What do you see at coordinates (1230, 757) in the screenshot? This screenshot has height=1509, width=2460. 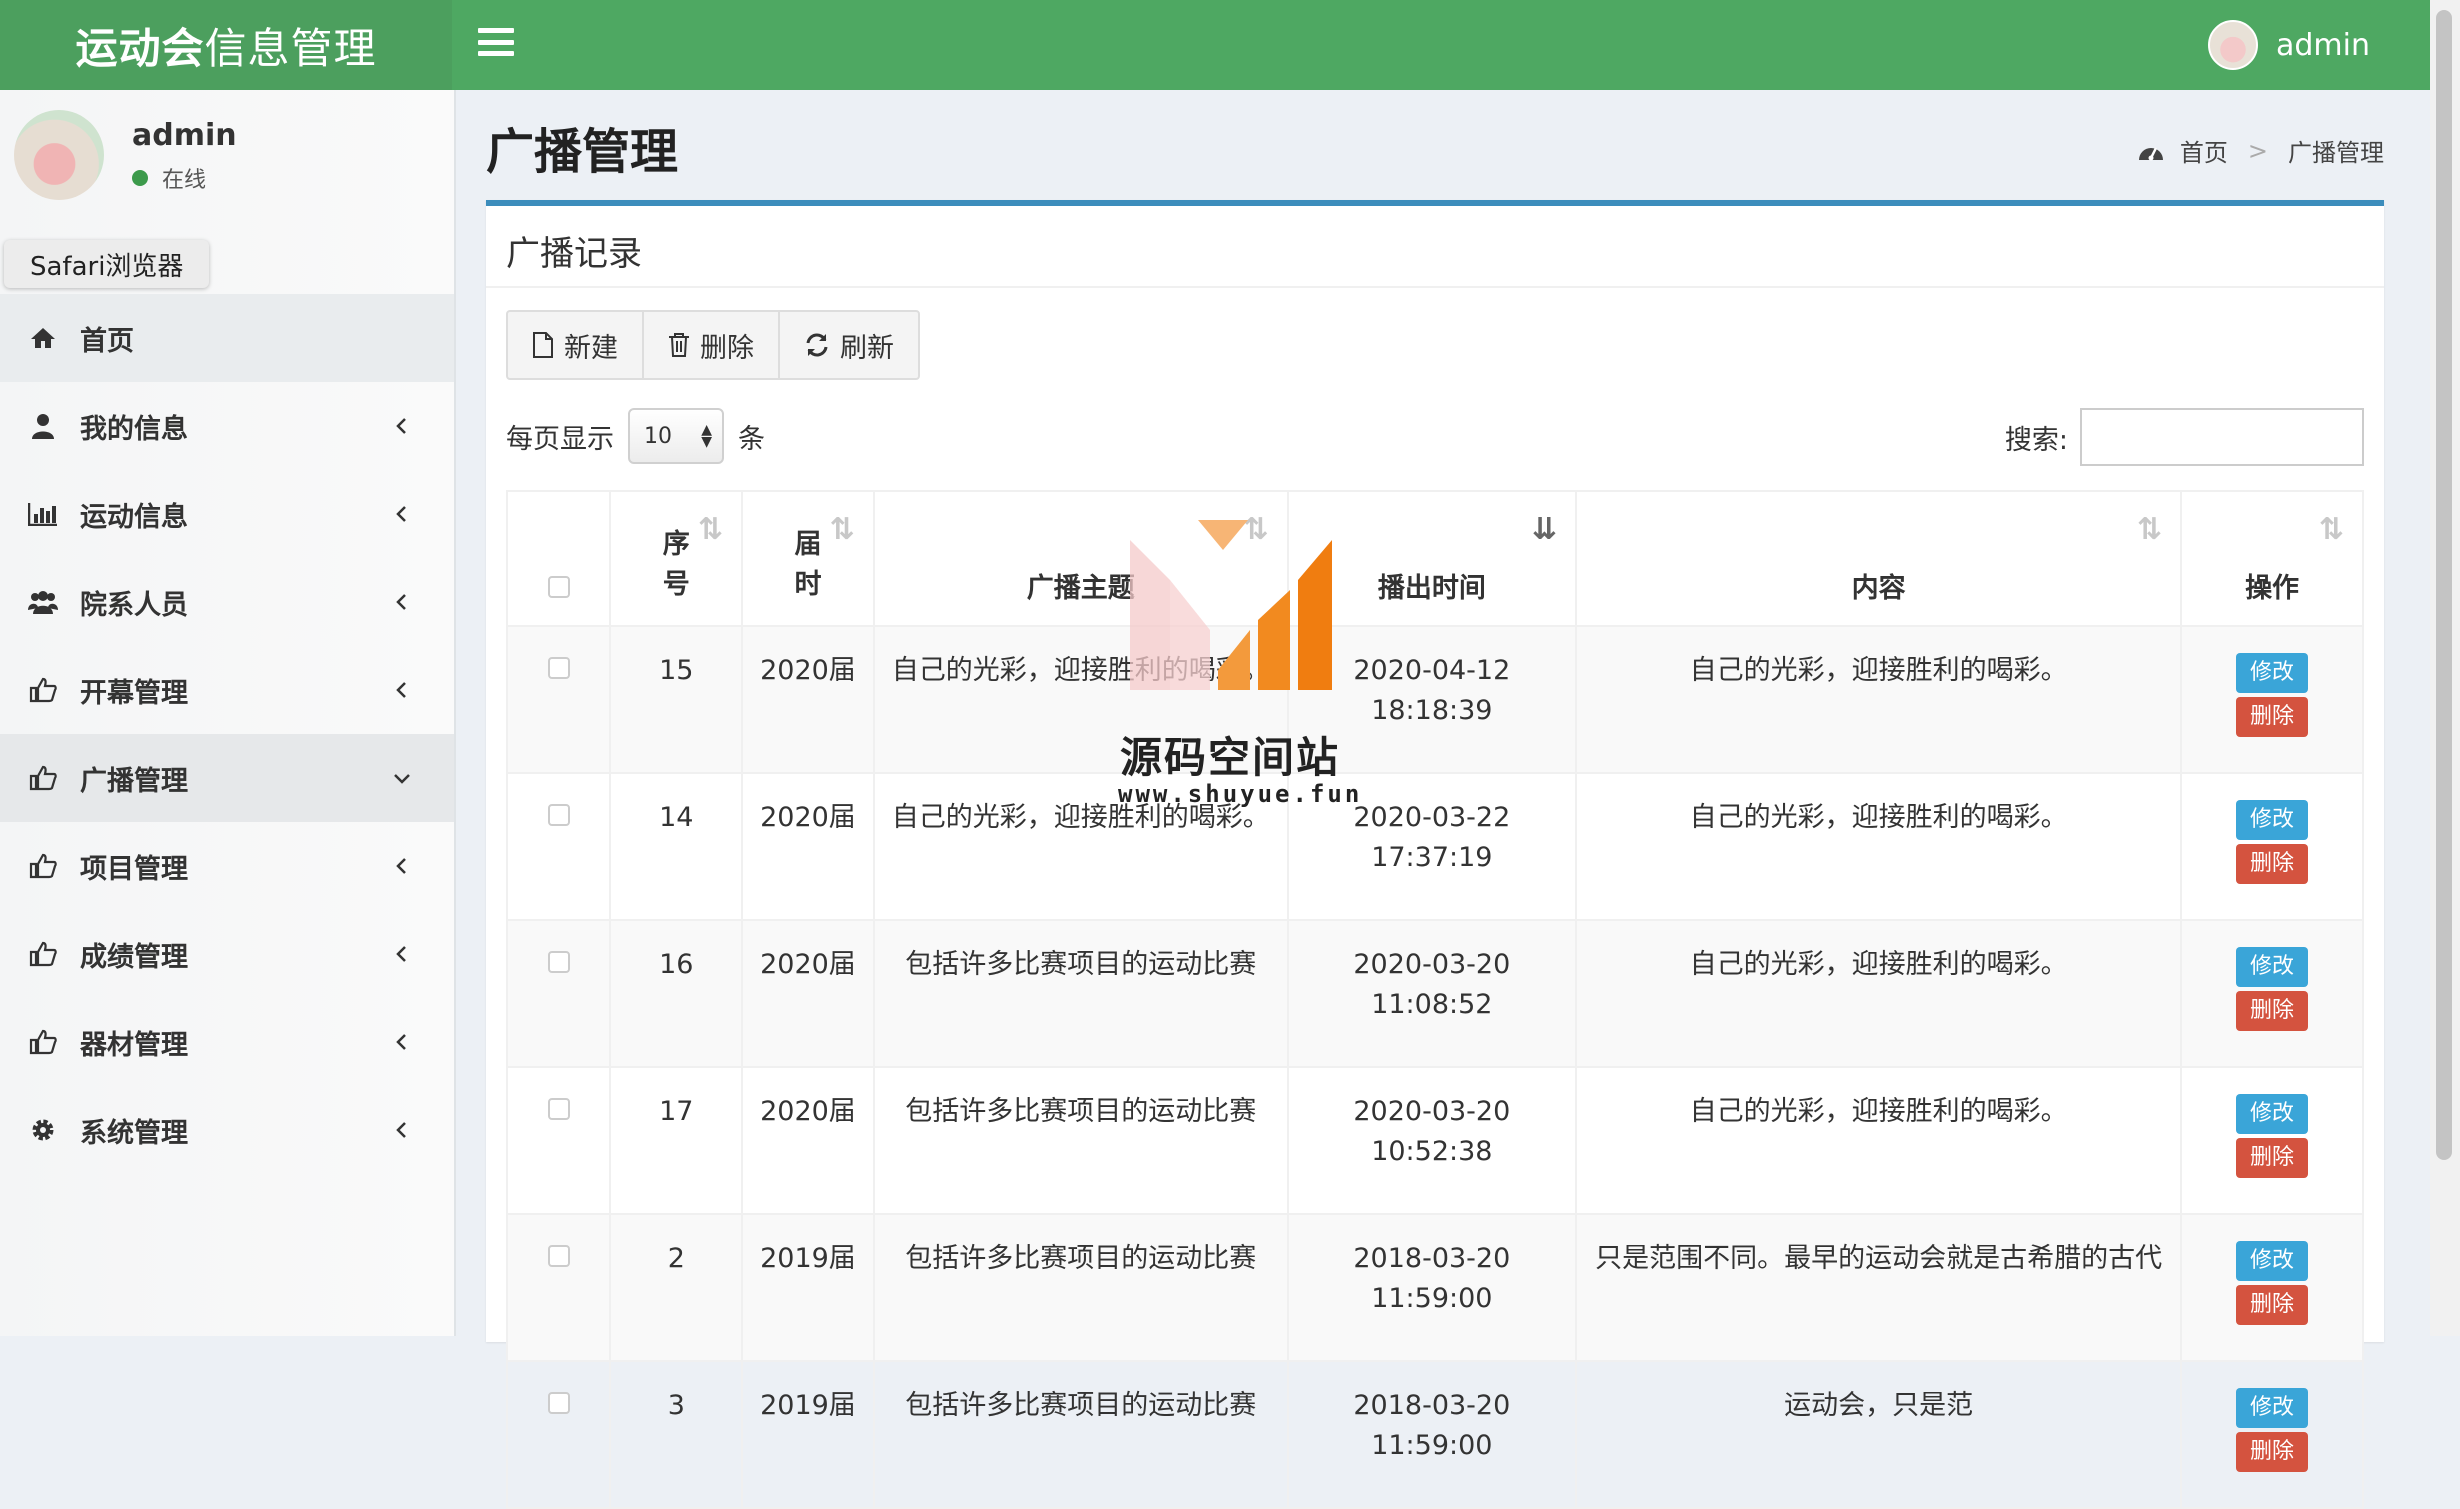 I see `watermark-text: 源码空间站` at bounding box center [1230, 757].